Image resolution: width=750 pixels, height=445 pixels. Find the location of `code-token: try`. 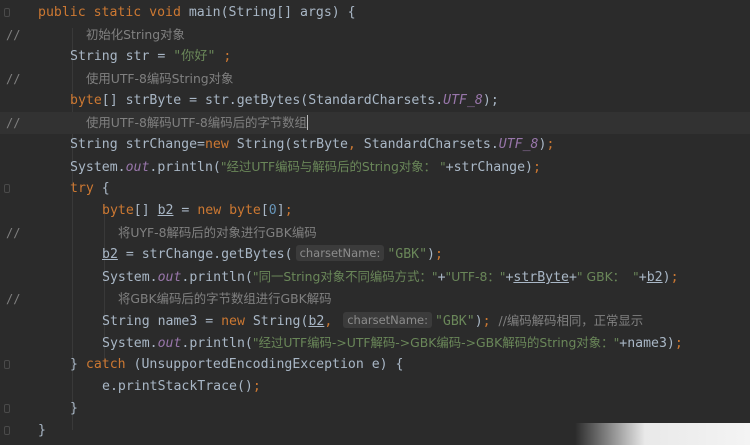

code-token: try is located at coordinates (86, 188).